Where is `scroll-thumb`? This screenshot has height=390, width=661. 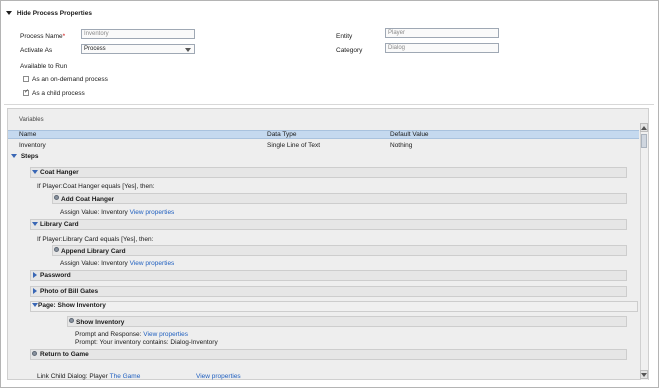
scroll-thumb is located at coordinates (644, 141).